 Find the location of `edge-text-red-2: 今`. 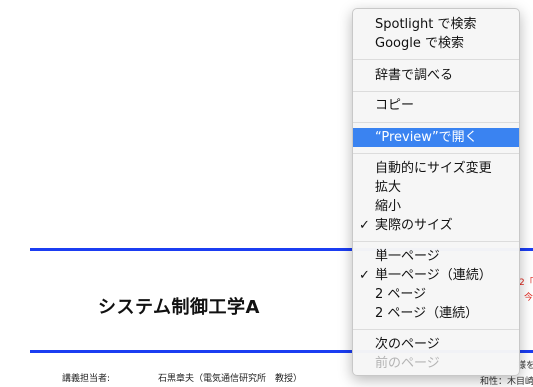

edge-text-red-2: 今 is located at coordinates (528, 298).